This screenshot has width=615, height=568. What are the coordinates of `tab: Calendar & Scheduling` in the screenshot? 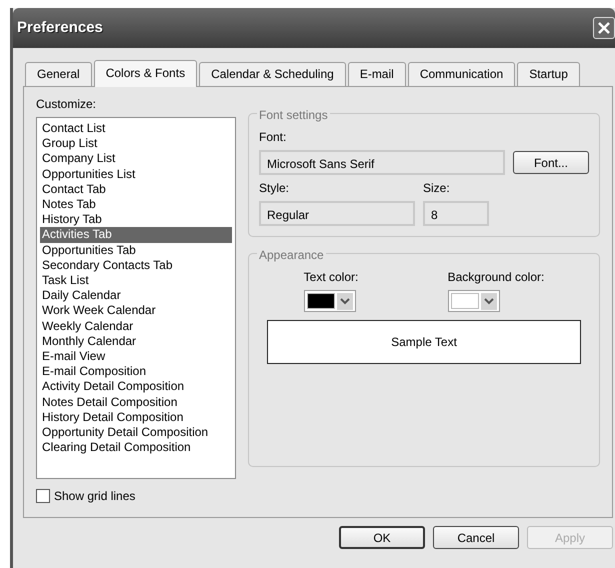 It's located at (272, 74).